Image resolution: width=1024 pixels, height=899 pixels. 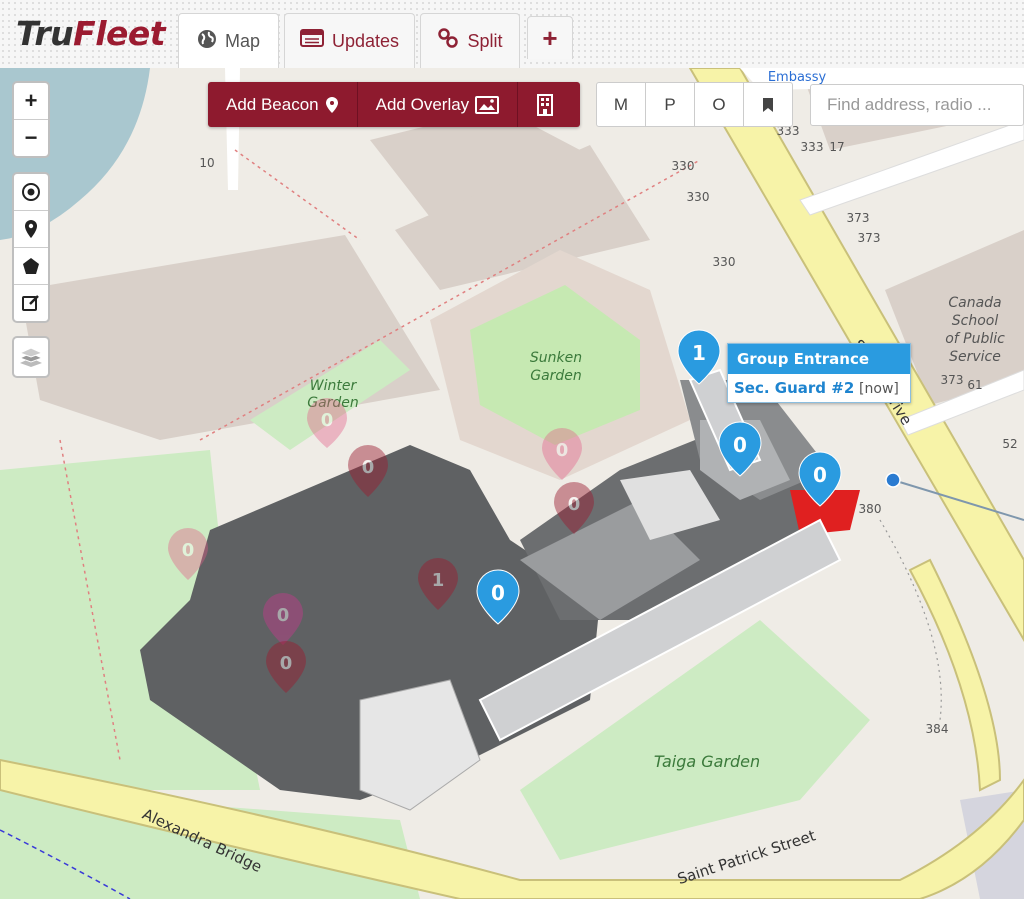 I want to click on draw-polygon-button, so click(x=31, y=266).